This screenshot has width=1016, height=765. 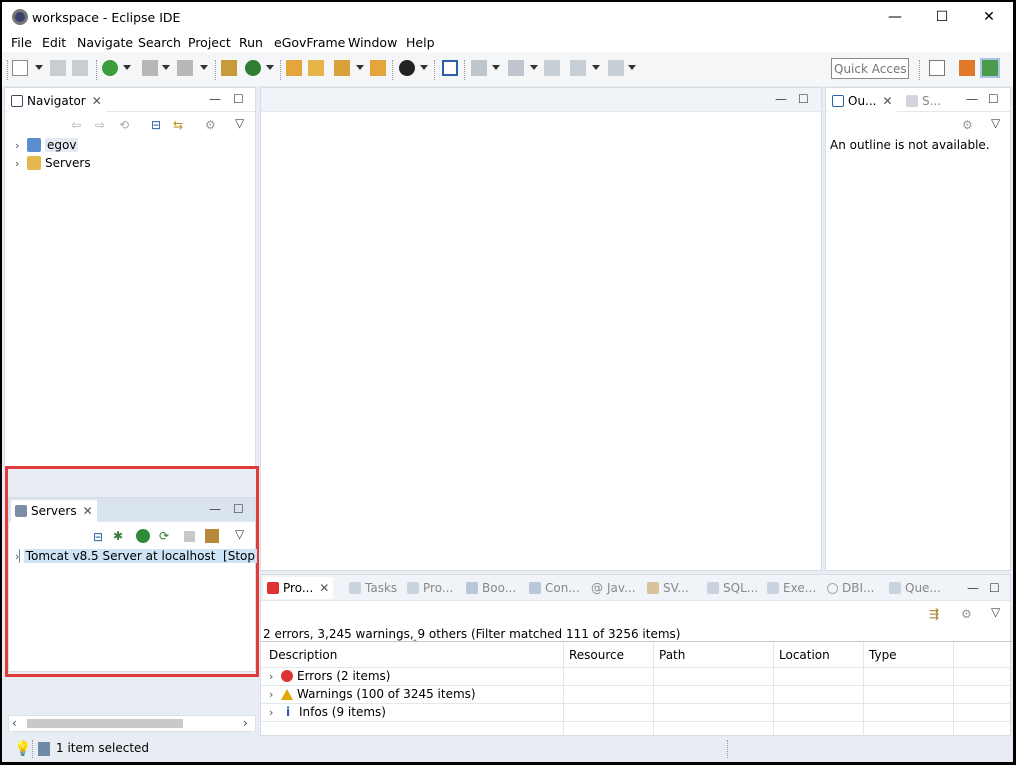 What do you see at coordinates (937, 68) in the screenshot?
I see `open-perspective-icon` at bounding box center [937, 68].